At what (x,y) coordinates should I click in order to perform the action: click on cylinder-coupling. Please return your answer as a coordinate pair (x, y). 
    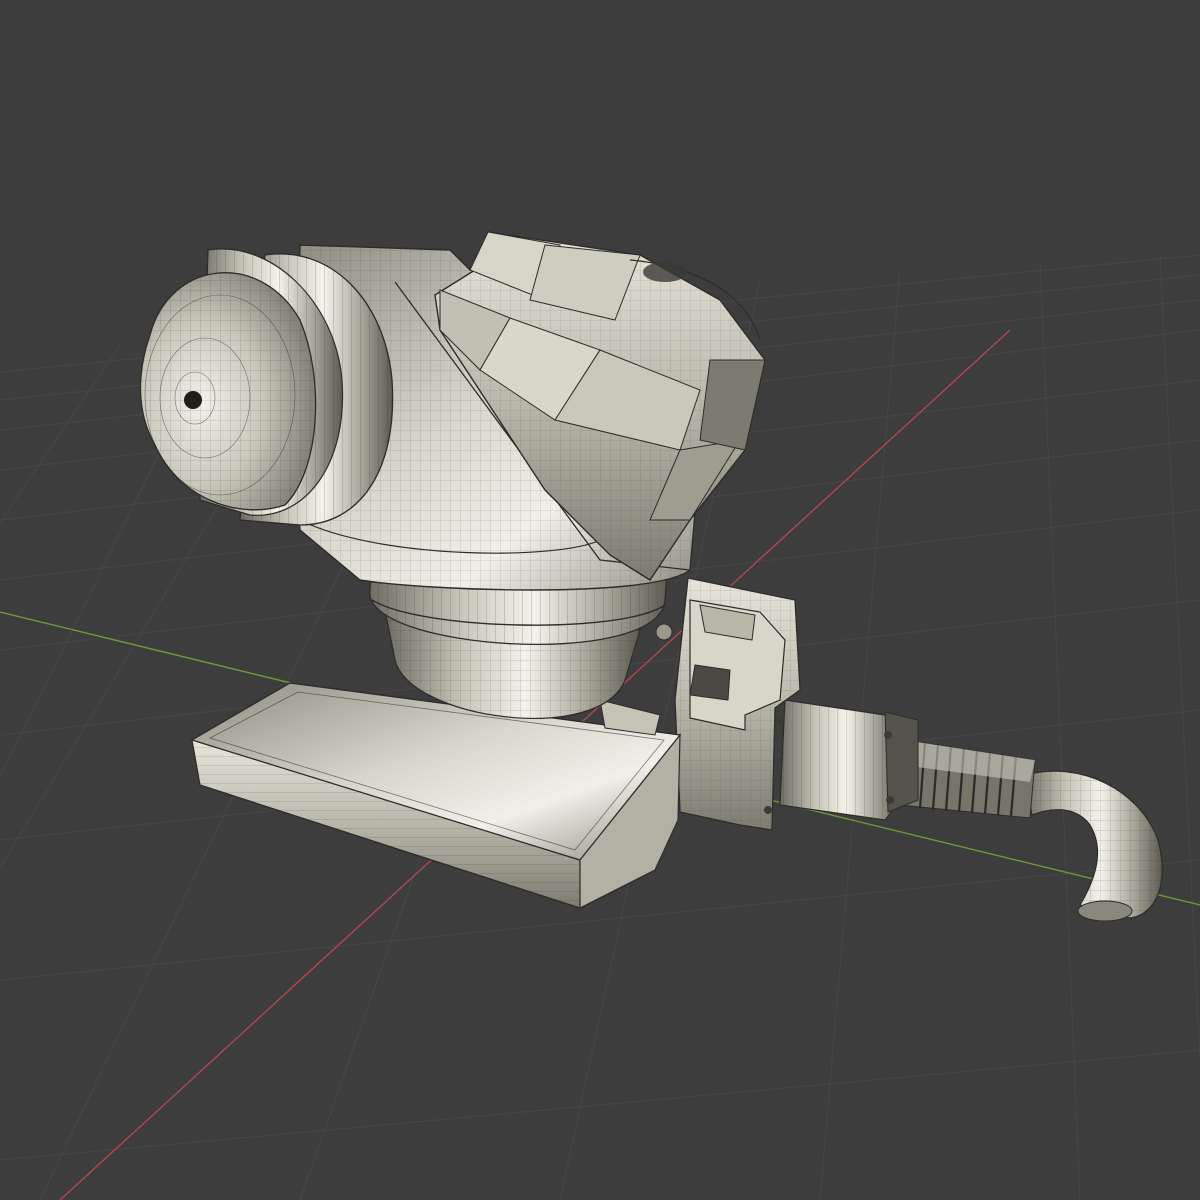
    Looking at the image, I should click on (849, 760).